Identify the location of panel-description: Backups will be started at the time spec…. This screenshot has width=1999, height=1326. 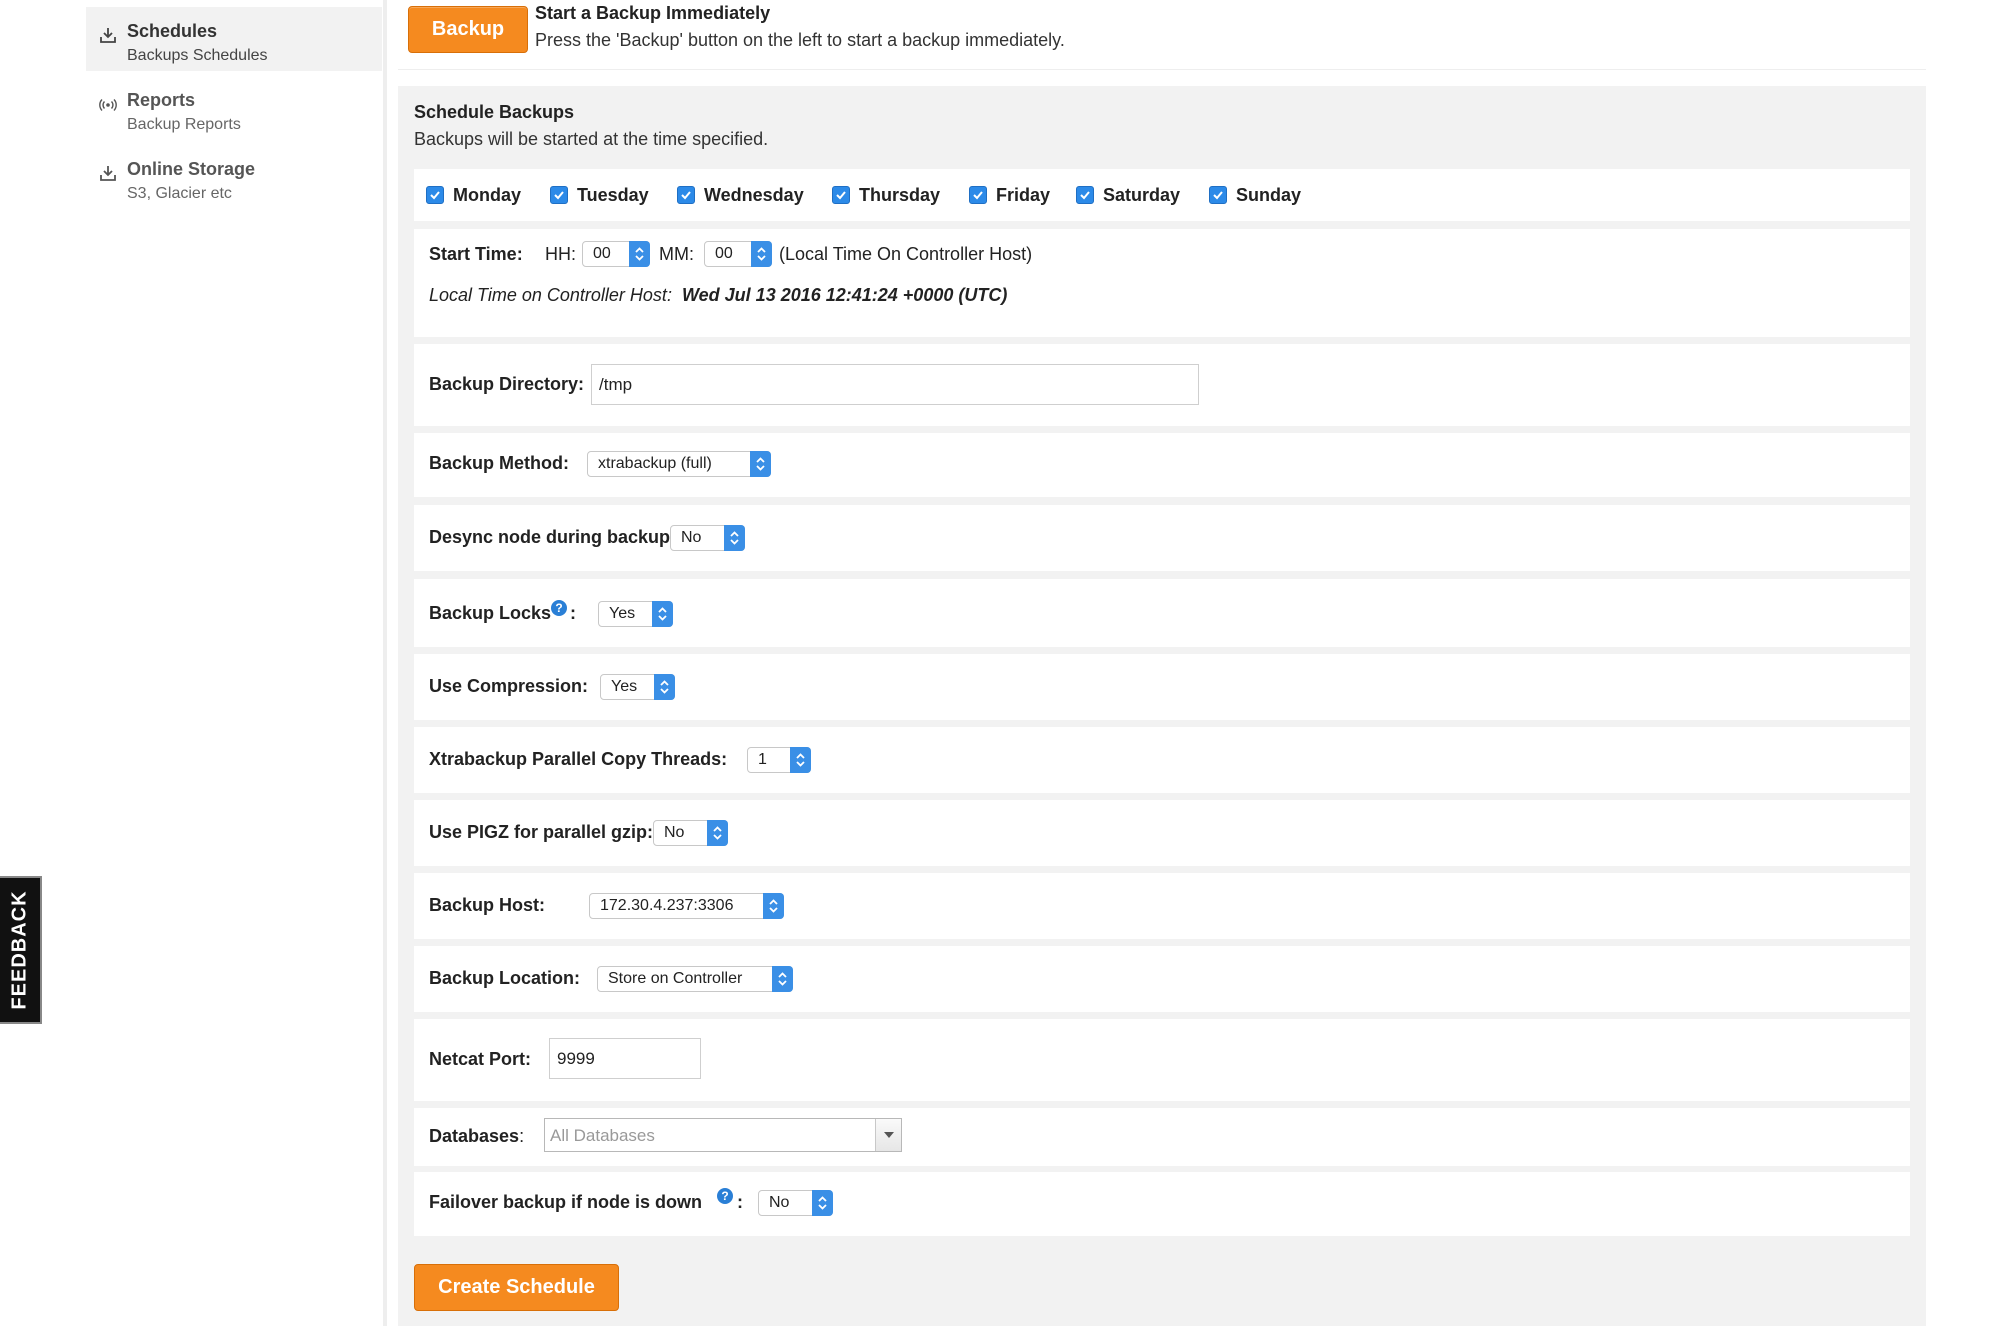
(591, 139).